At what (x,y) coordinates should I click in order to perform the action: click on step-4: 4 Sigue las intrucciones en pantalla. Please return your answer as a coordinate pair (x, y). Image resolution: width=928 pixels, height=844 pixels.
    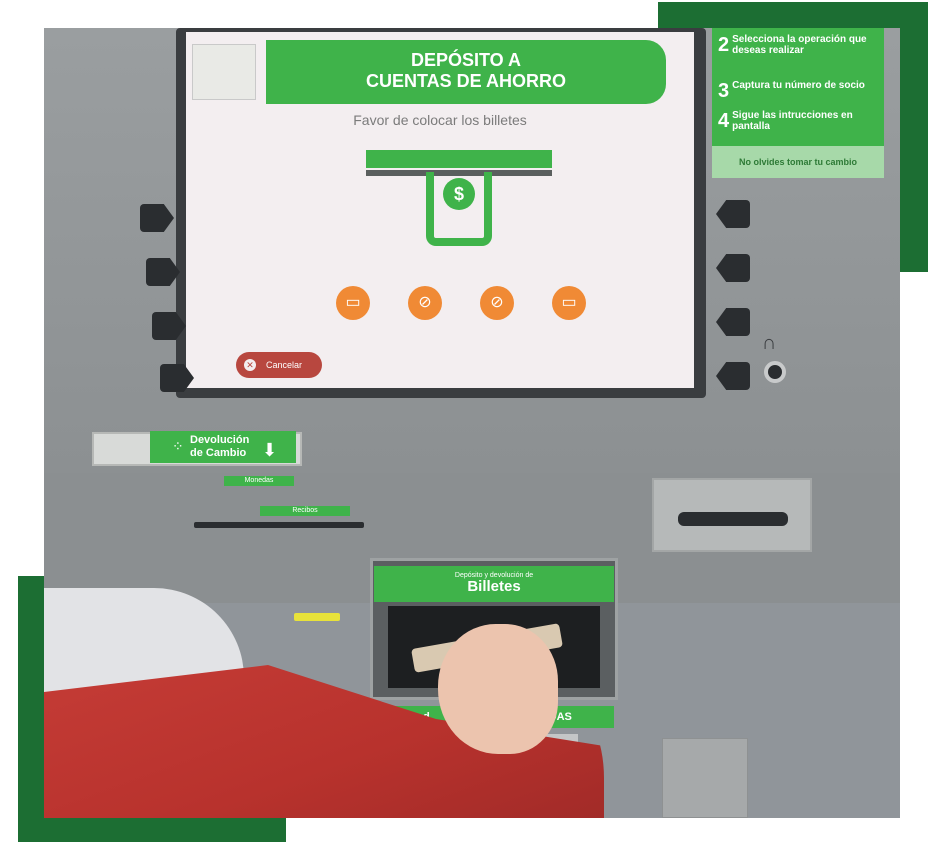
    Looking at the image, I should click on (799, 121).